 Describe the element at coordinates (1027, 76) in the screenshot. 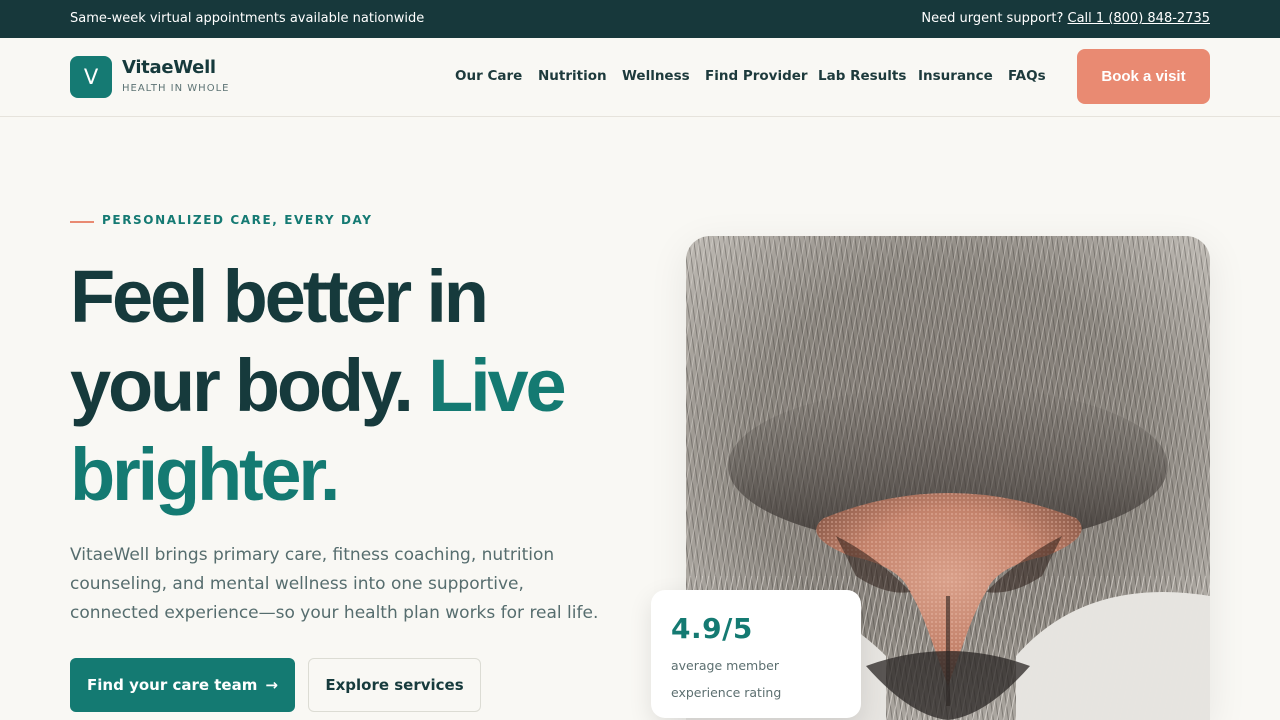

I see `nav-item-faqs: FAQs` at that location.